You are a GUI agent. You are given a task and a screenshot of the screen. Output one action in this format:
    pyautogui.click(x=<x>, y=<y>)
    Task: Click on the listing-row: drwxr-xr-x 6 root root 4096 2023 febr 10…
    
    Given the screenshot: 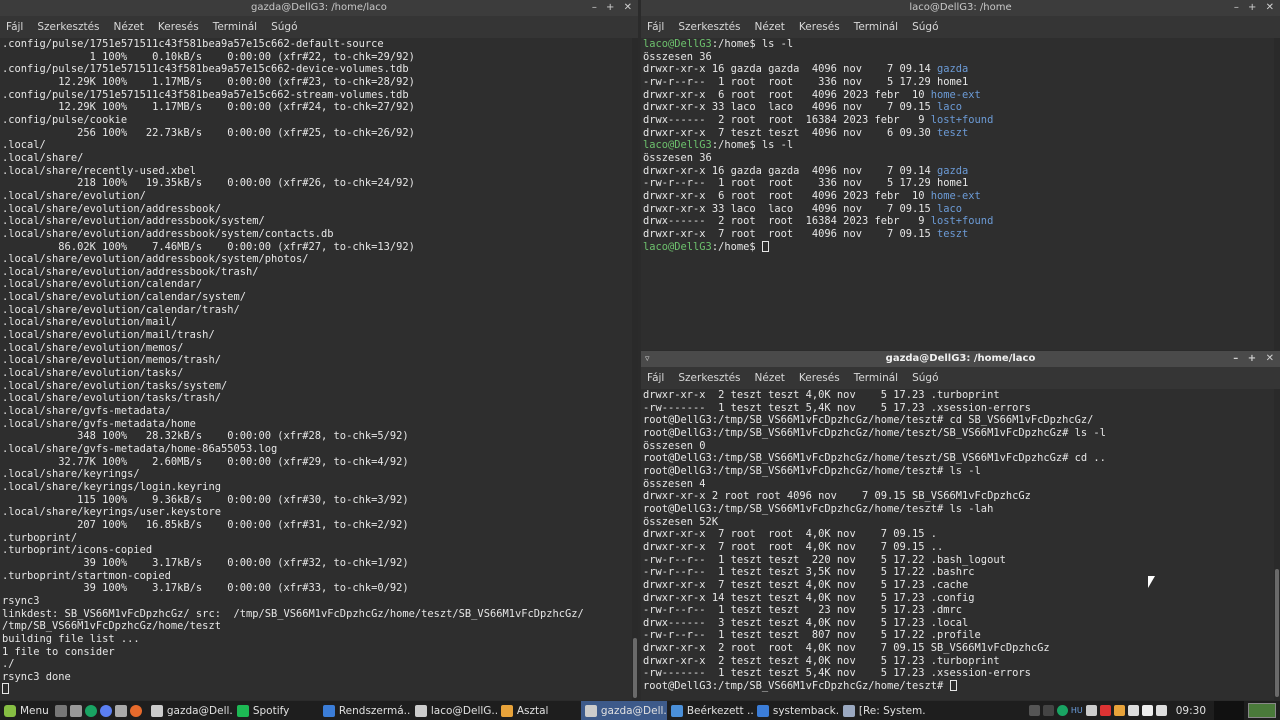 What is the action you would take?
    pyautogui.click(x=958, y=196)
    